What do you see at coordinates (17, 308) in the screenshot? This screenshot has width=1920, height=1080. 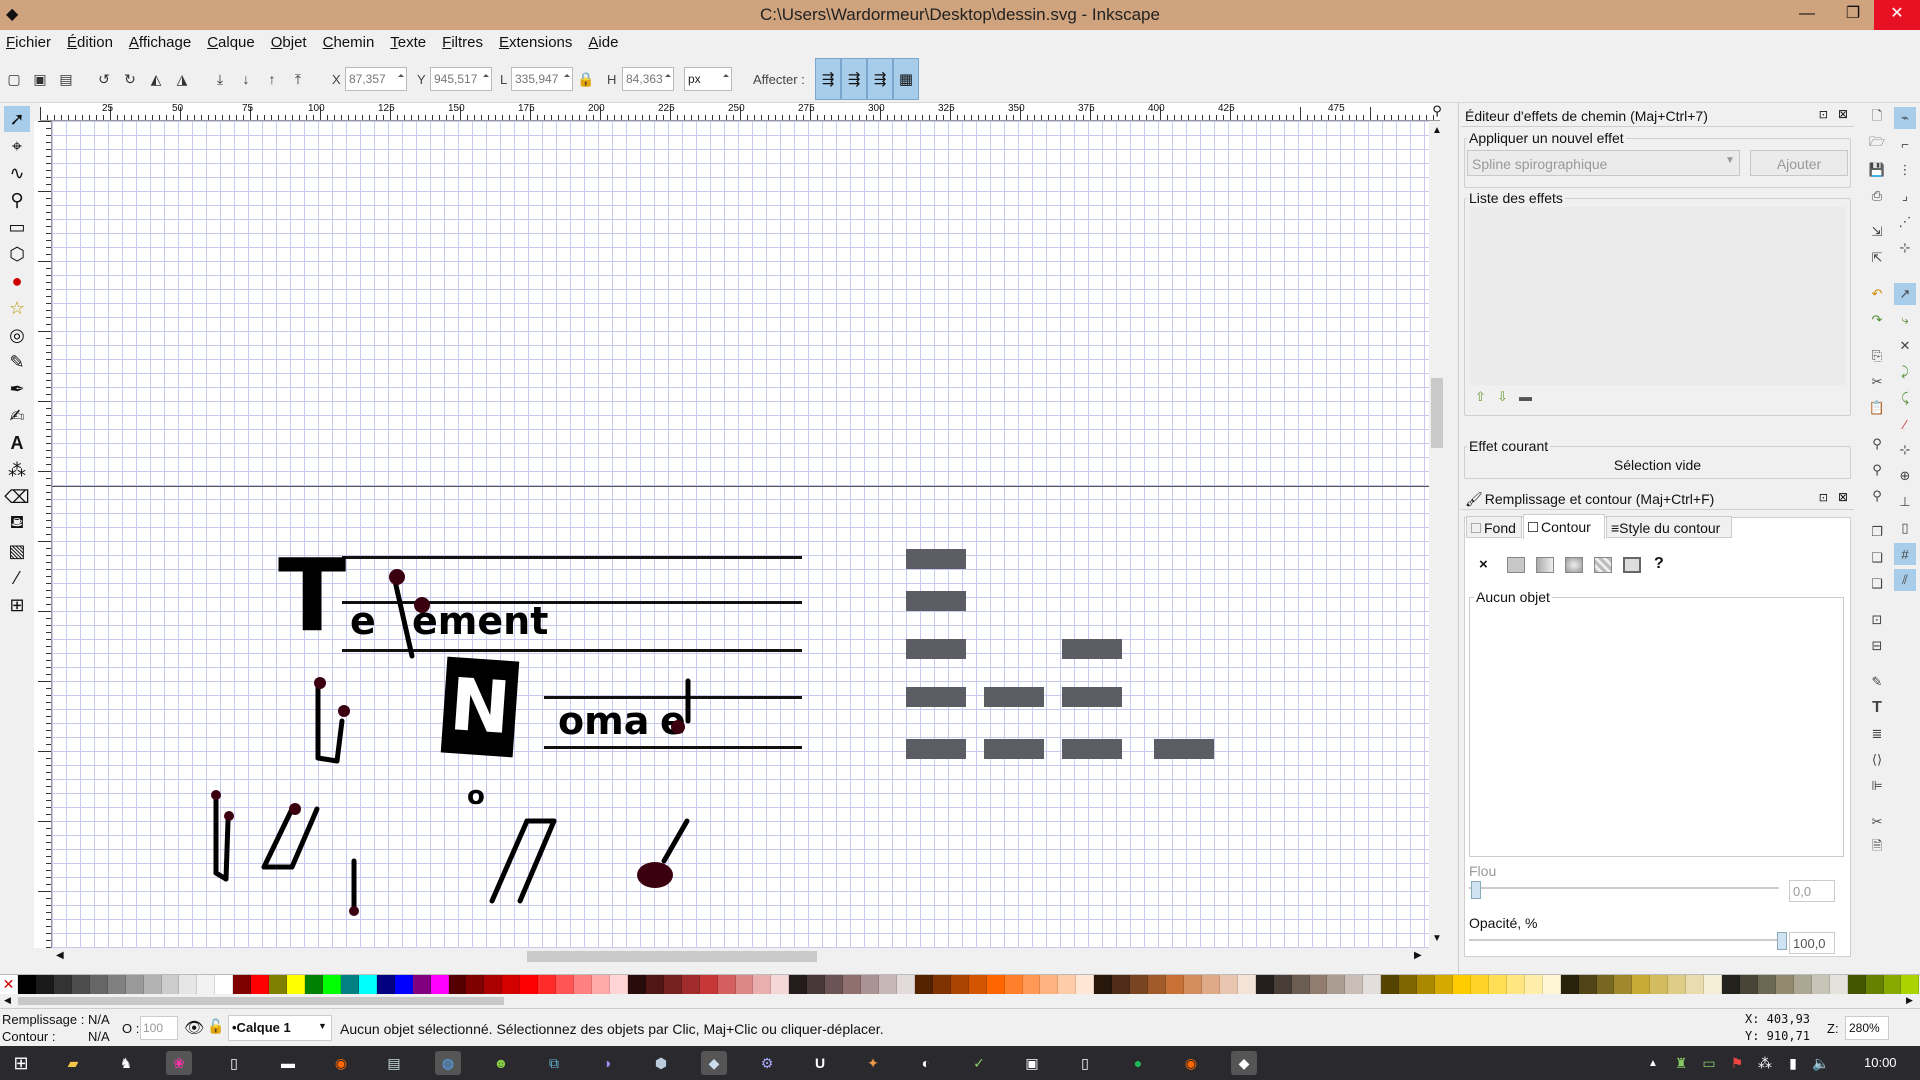 I see `star-tool-icon: ☆` at bounding box center [17, 308].